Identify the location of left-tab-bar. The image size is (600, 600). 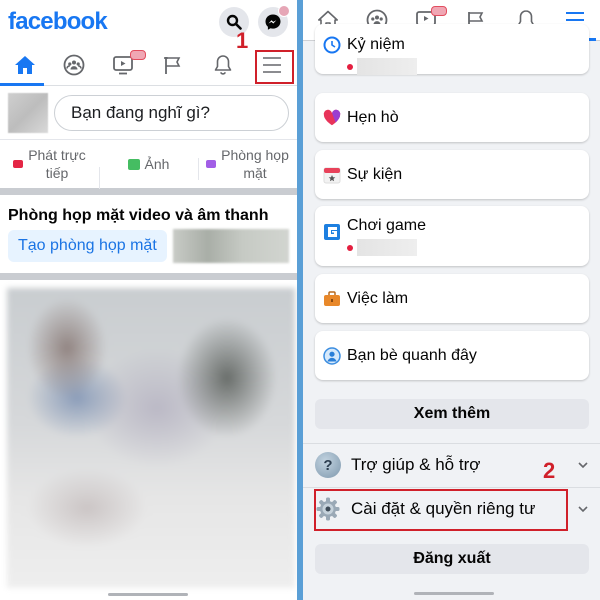
(148, 65).